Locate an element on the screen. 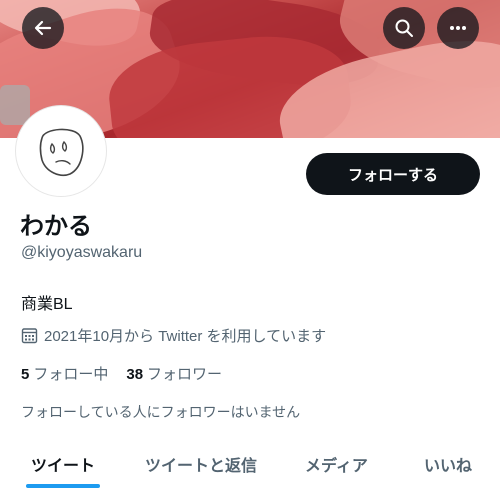 The height and width of the screenshot is (489, 500). display-name: わかる is located at coordinates (56, 226).